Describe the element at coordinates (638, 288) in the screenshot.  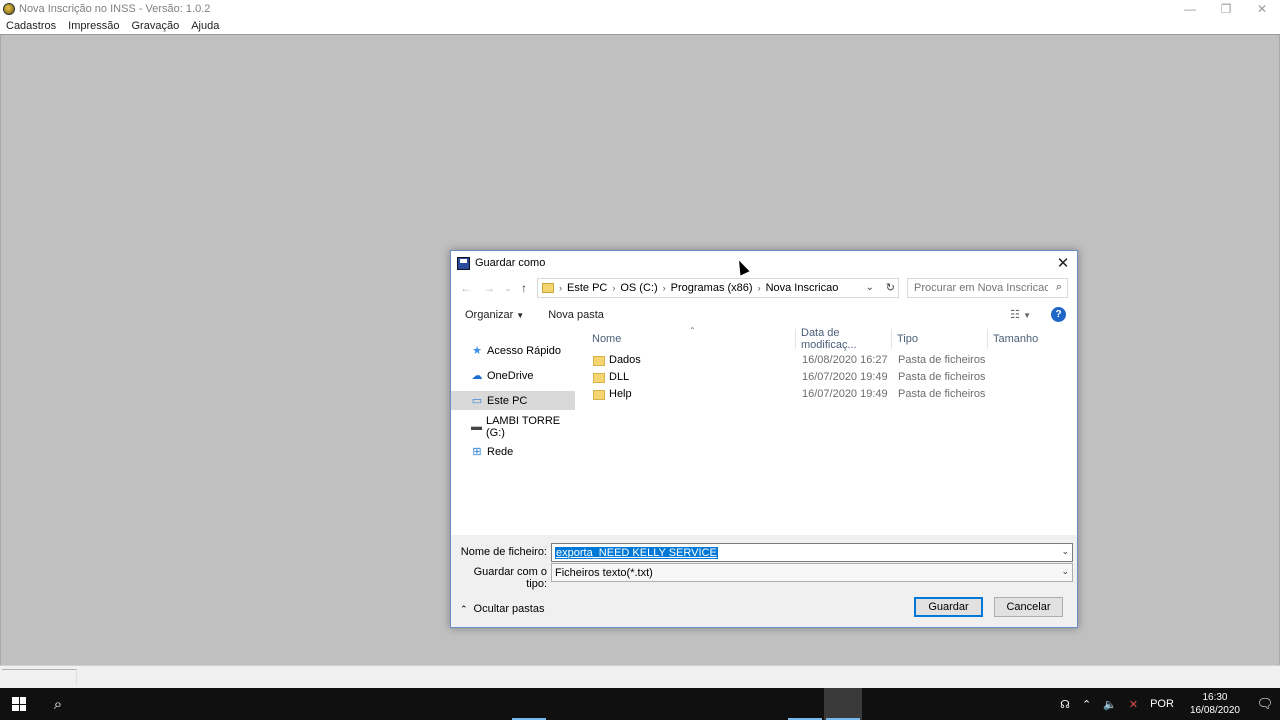
I see `breadcrumb-os-c: OS (C:)` at that location.